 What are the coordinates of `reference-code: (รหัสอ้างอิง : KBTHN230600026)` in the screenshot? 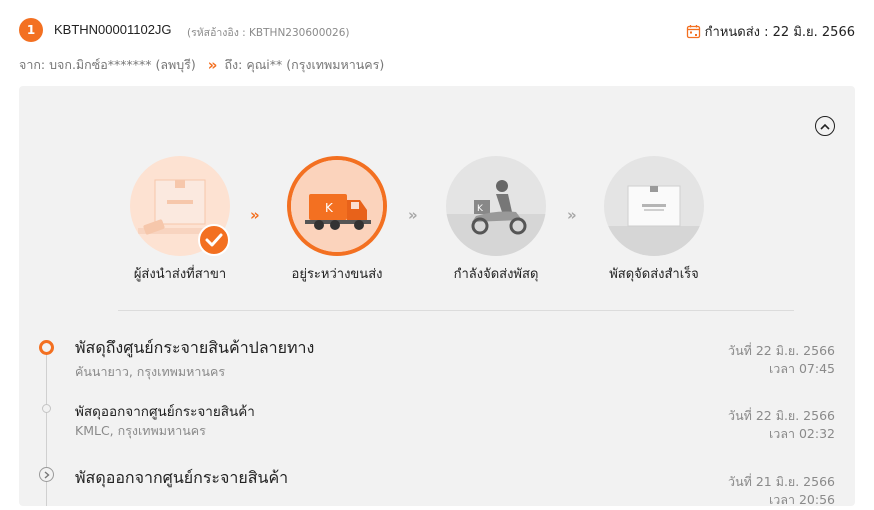 It's located at (268, 33).